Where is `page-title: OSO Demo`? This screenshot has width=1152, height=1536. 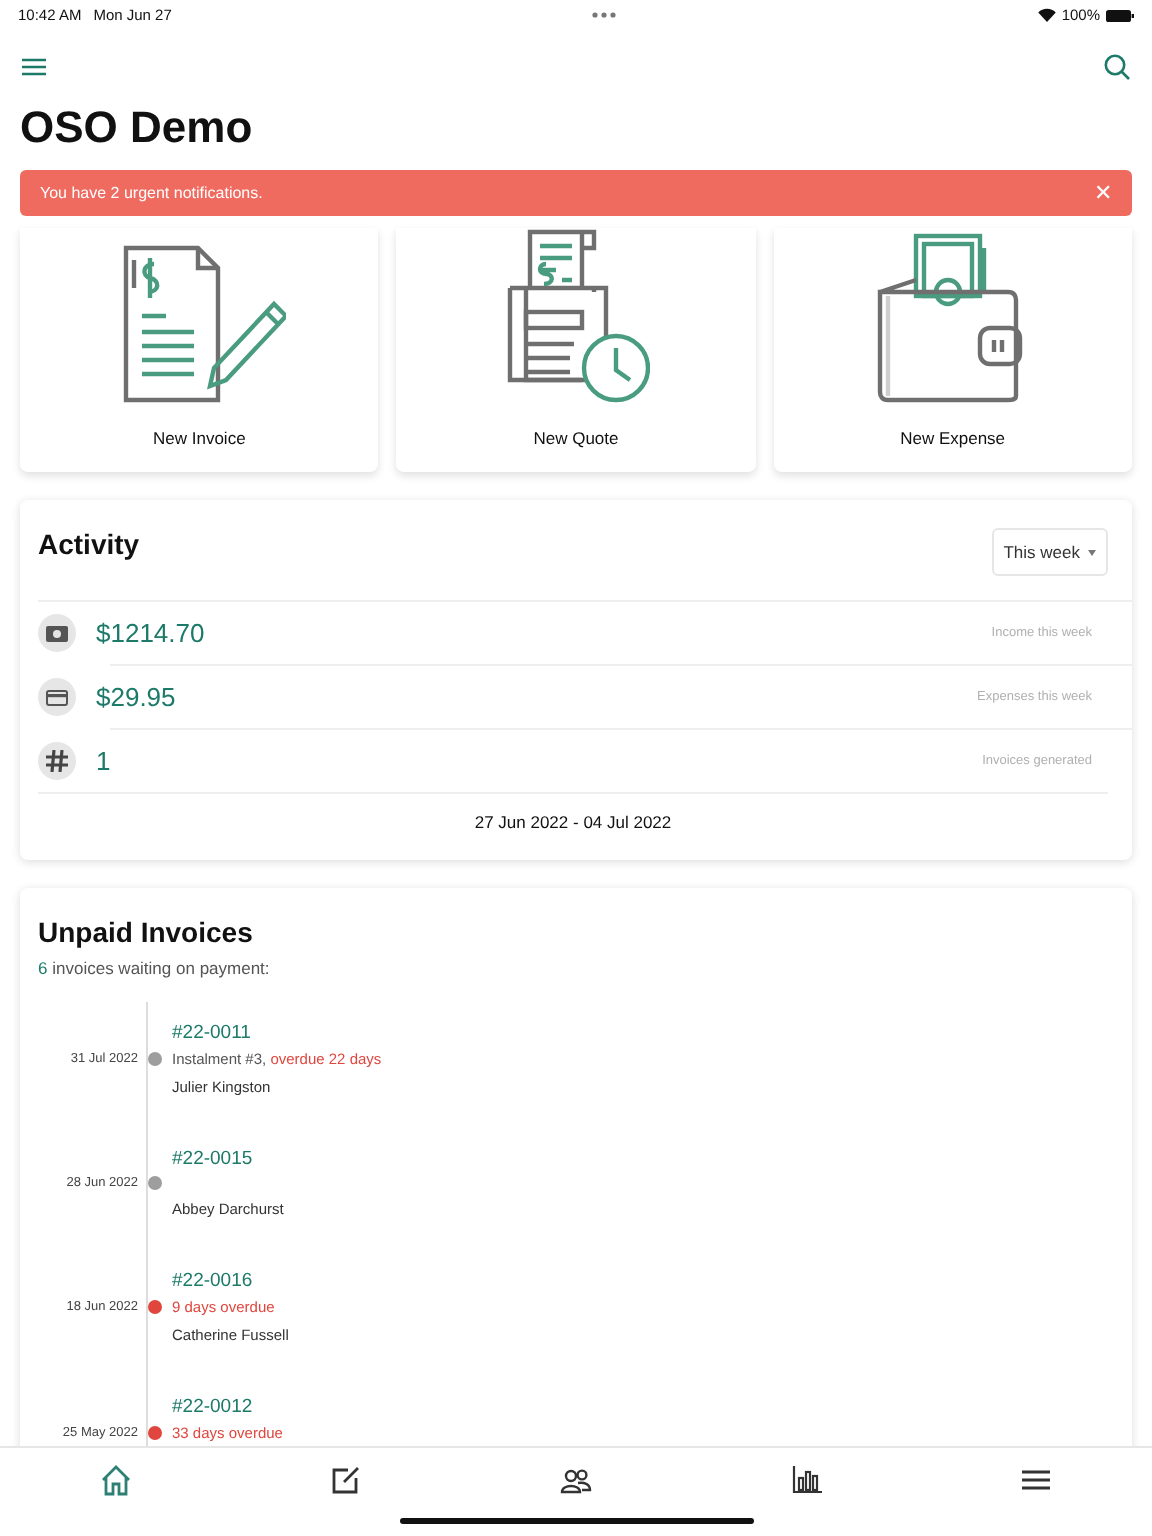 page-title: OSO Demo is located at coordinates (136, 128).